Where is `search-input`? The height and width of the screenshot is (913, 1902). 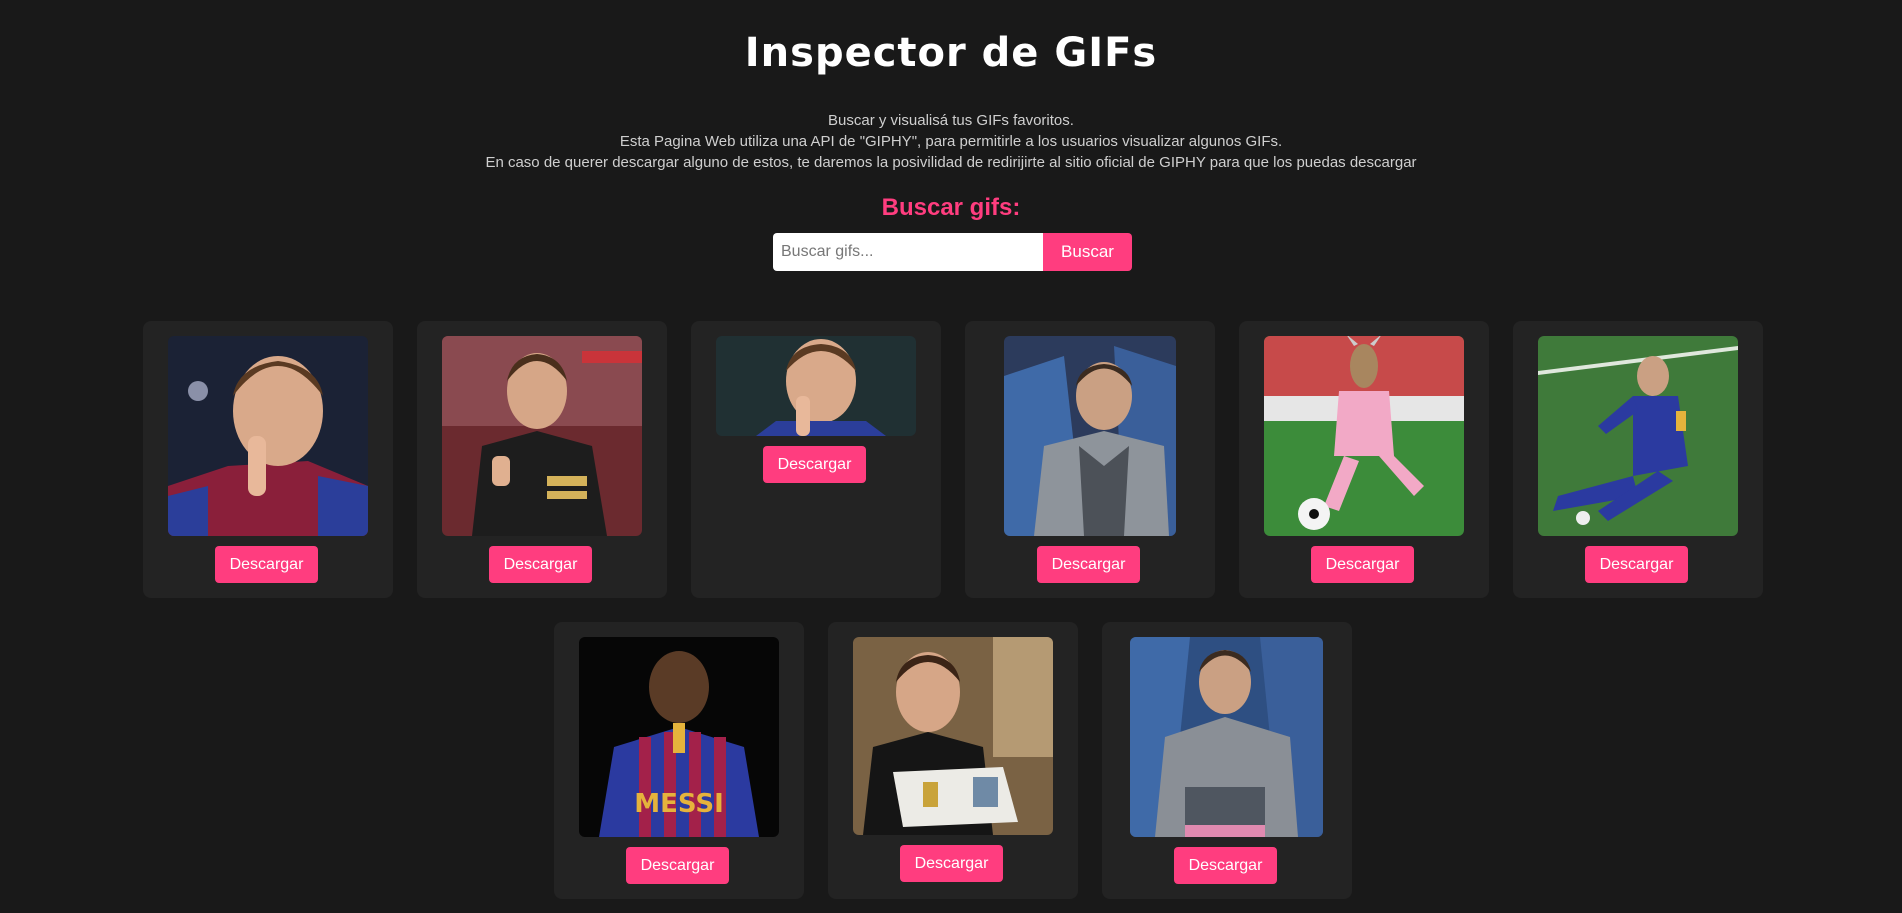
search-input is located at coordinates (908, 252).